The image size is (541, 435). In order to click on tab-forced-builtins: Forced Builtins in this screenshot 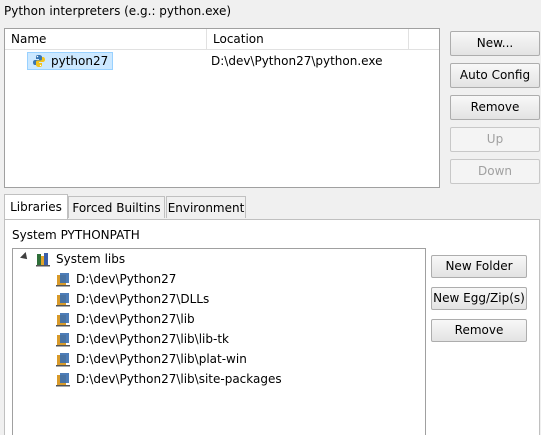, I will do `click(116, 207)`.